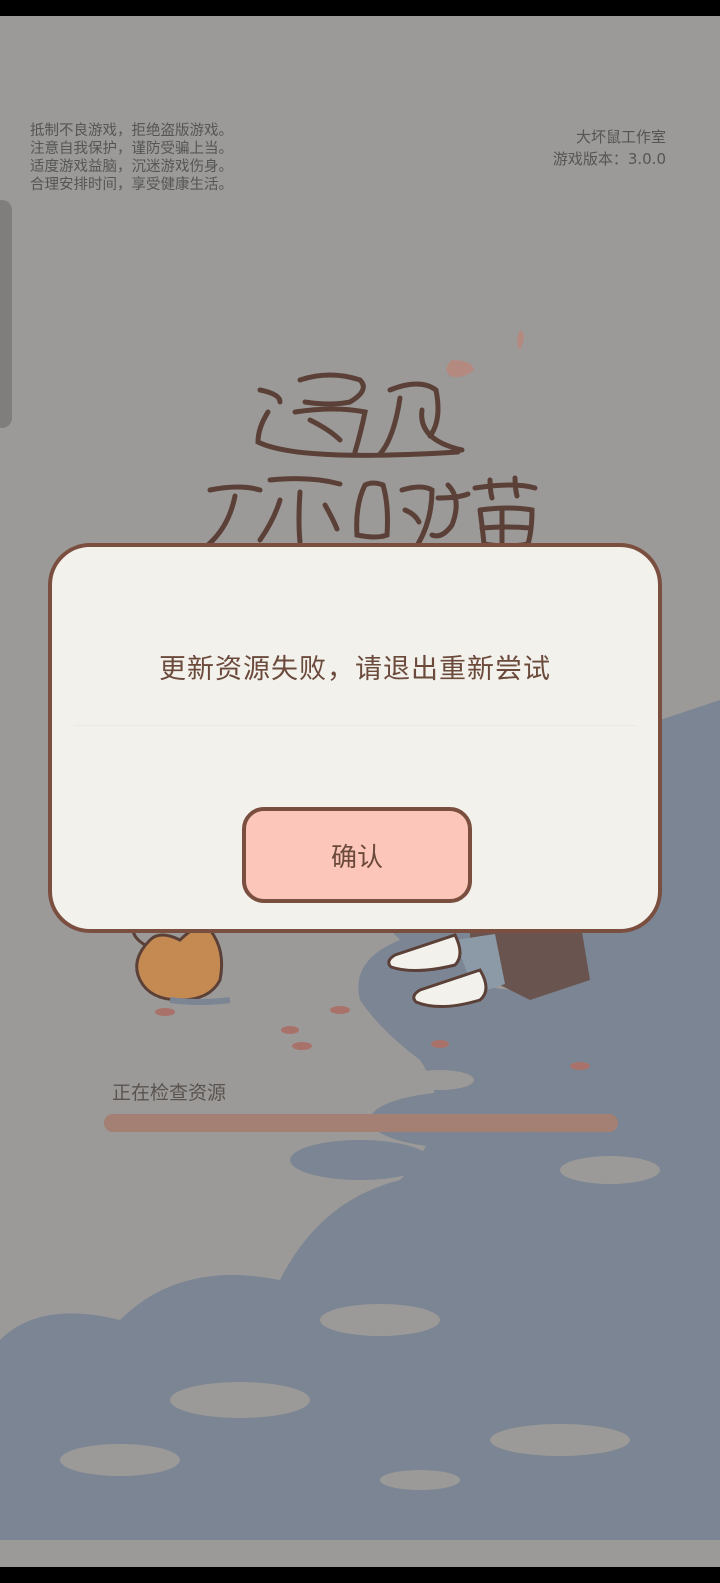 The height and width of the screenshot is (1583, 720). Describe the element at coordinates (357, 855) in the screenshot. I see `confirm-button: 确认` at that location.